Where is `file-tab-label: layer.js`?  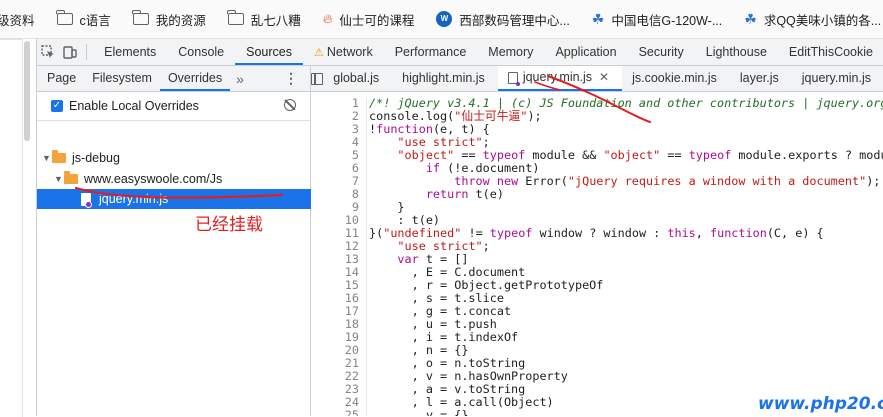 file-tab-label: layer.js is located at coordinates (759, 78).